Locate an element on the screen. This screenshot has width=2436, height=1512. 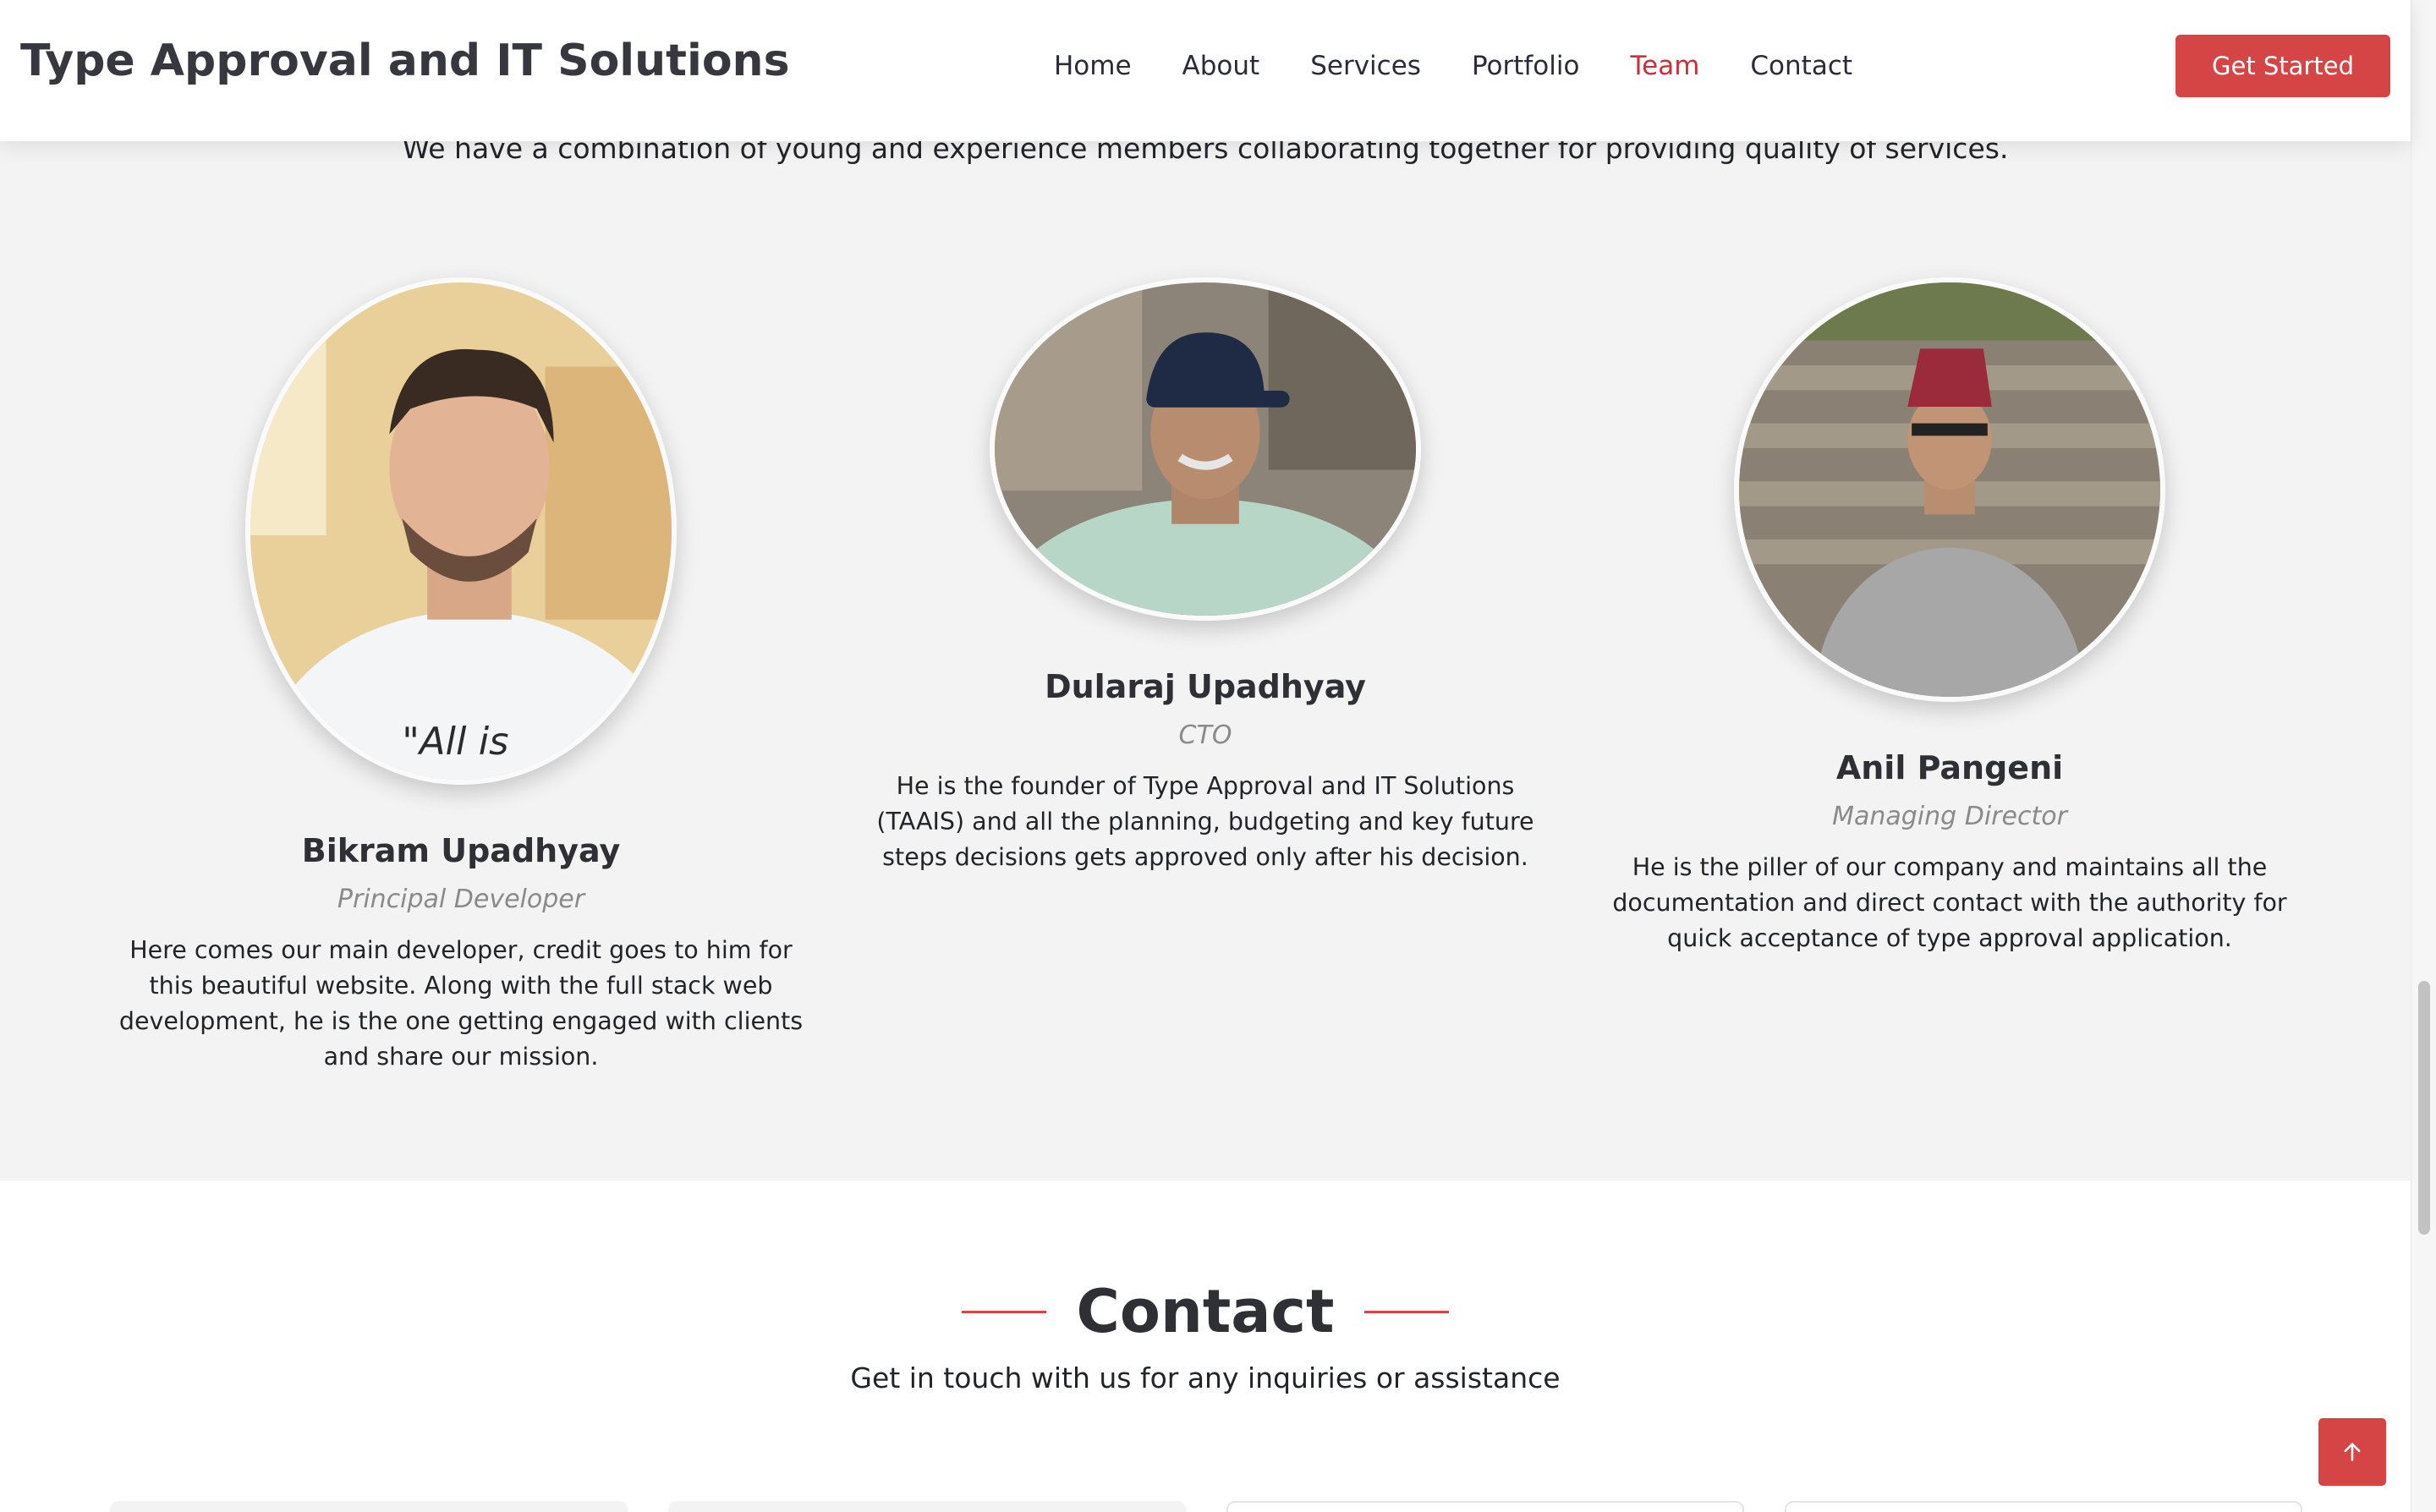
heading-divider-left is located at coordinates (1005, 1311).